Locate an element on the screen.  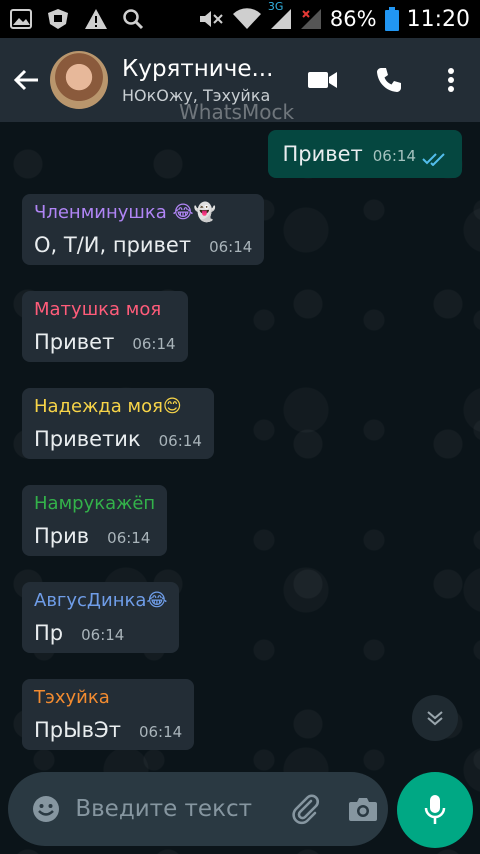
emoji-icon is located at coordinates (45, 809).